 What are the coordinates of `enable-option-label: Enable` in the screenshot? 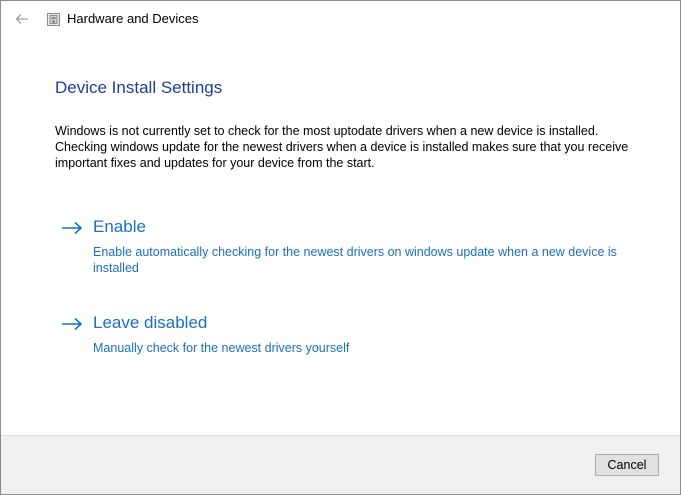 It's located at (119, 227).